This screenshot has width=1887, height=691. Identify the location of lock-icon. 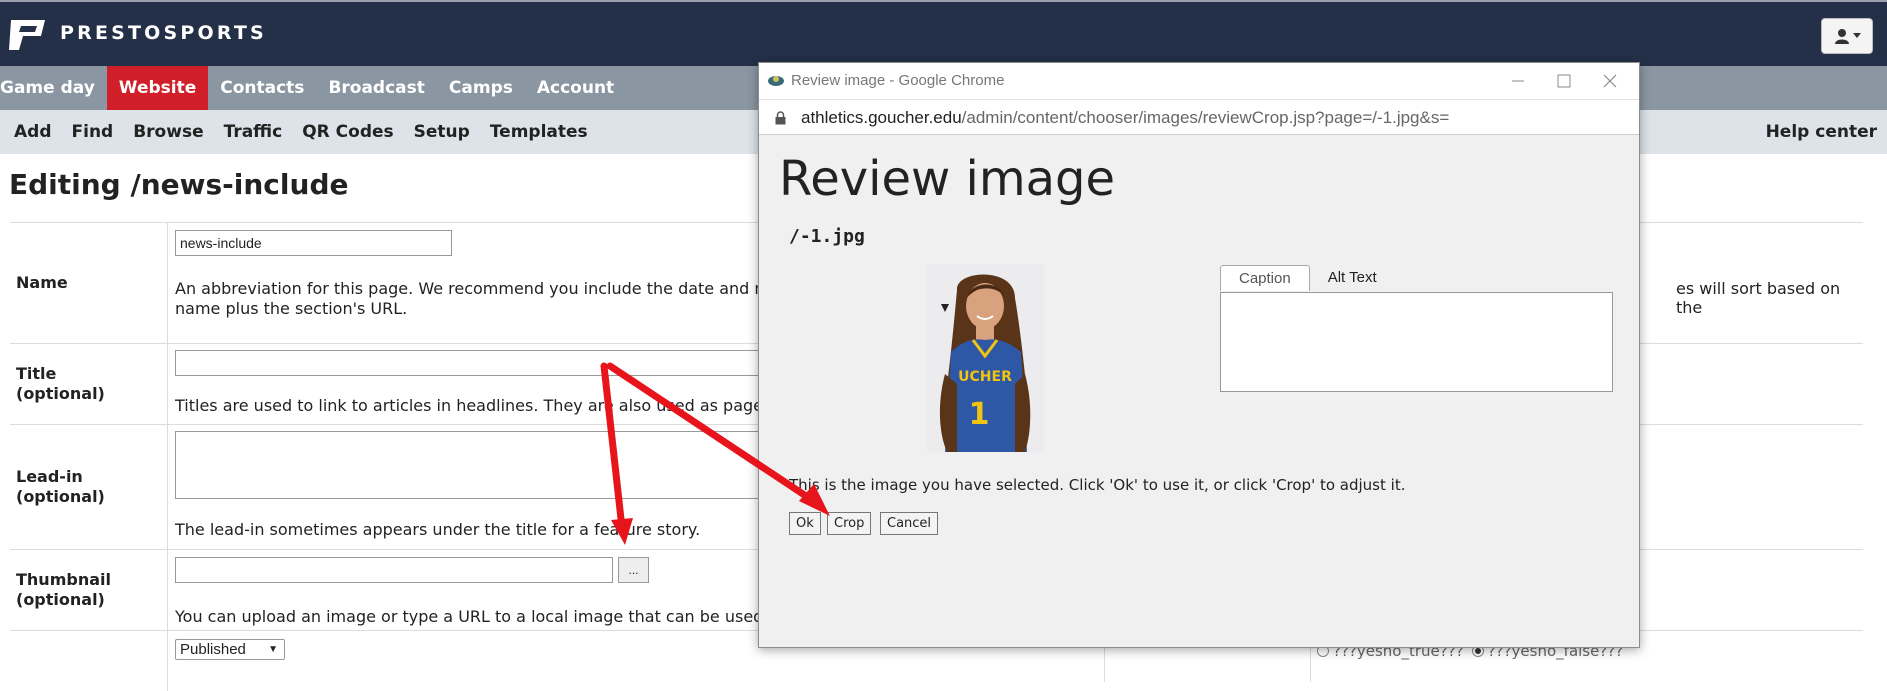
(780, 118).